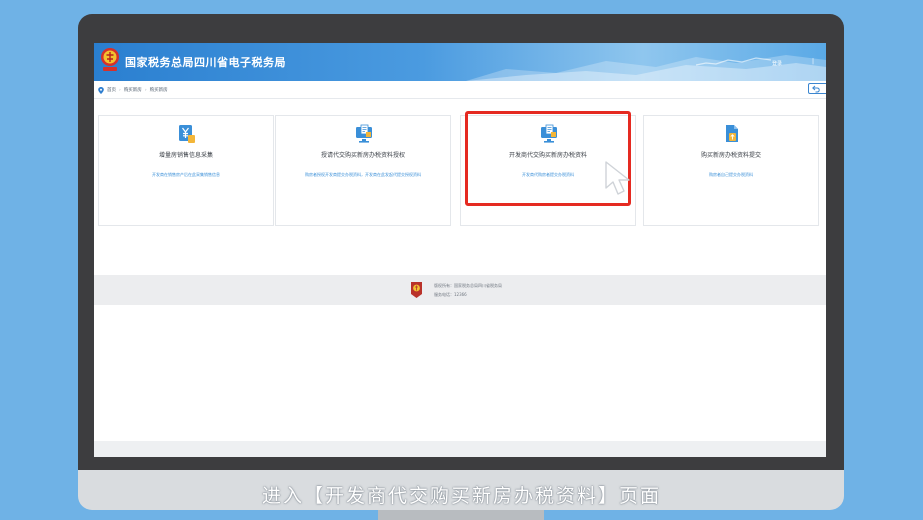 This screenshot has width=923, height=520. What do you see at coordinates (186, 170) in the screenshot?
I see `card-sales-info-collection: 增量房销售信息采集 开发商在销售房产后在此采集销售信息` at bounding box center [186, 170].